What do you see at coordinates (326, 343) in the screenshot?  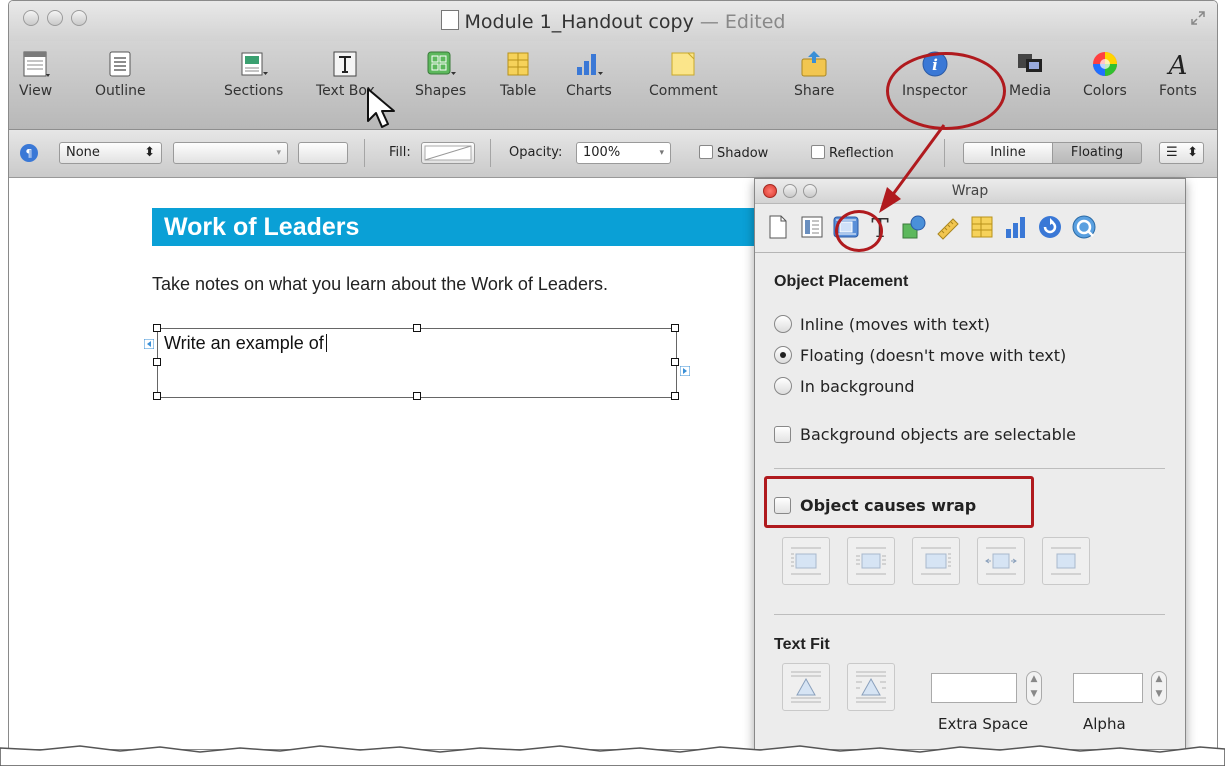 I see `text-cursor` at bounding box center [326, 343].